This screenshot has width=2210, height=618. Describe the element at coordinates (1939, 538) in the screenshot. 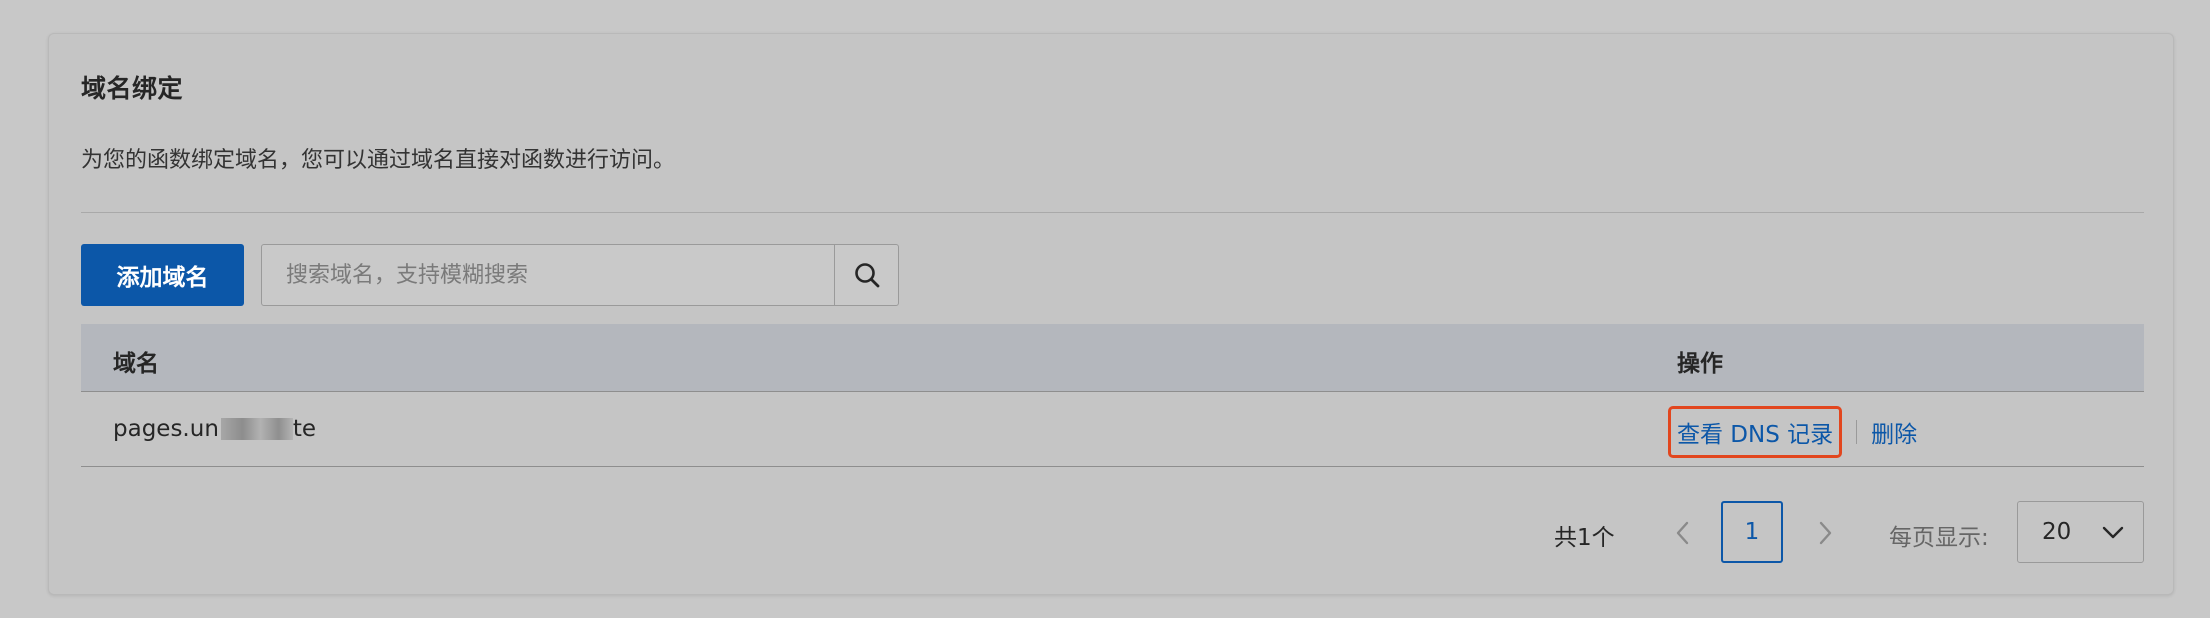

I see `per-page-label: 每页显示:` at that location.